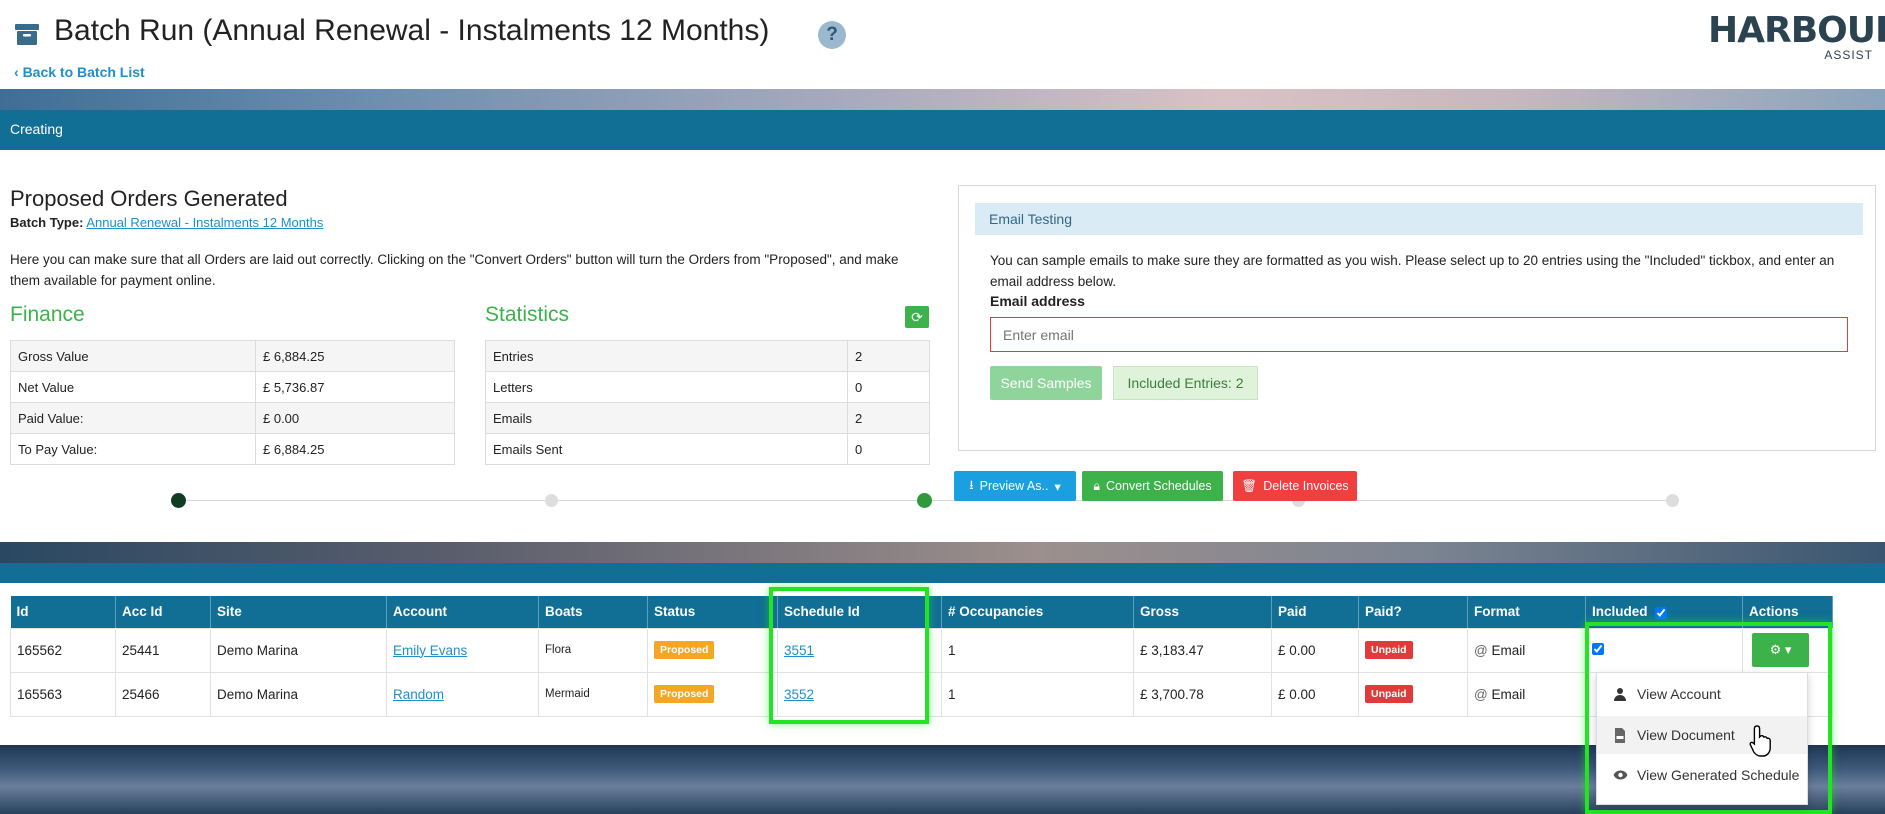 Image resolution: width=1885 pixels, height=814 pixels. I want to click on table-row: Emails Sent 0, so click(707, 449).